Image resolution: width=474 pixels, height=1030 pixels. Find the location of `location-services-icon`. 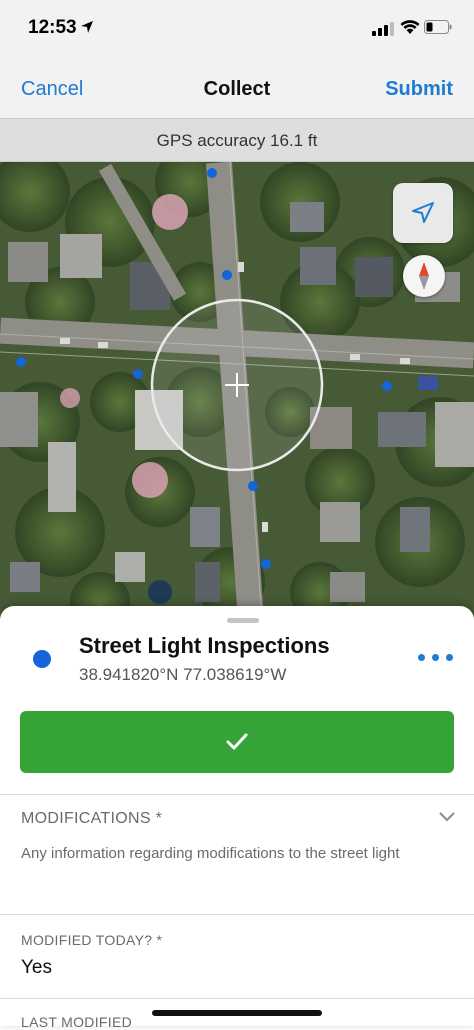

location-services-icon is located at coordinates (87, 27).